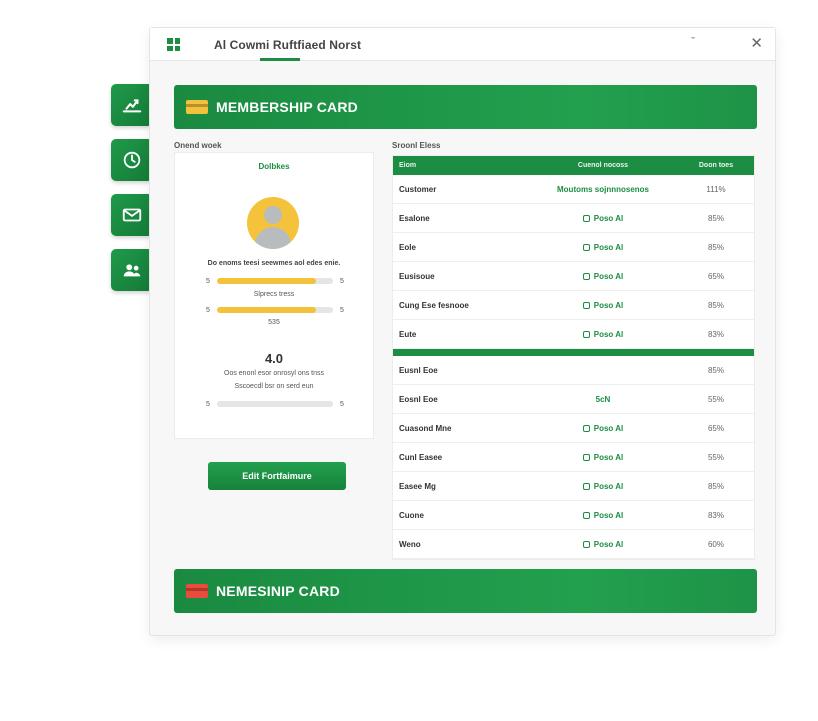 This screenshot has height=721, width=818. I want to click on bar-caption-1: Slprecs tress, so click(274, 294).